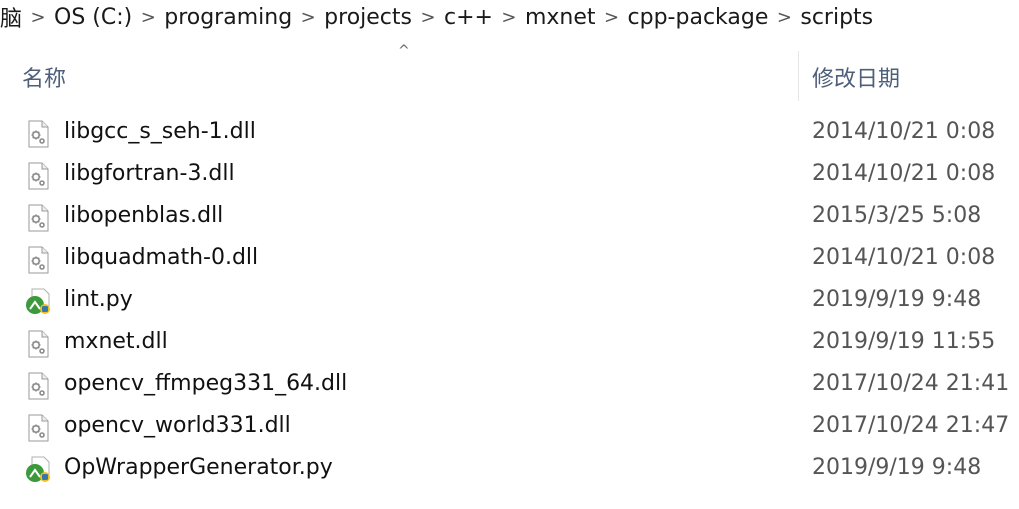 The height and width of the screenshot is (509, 1019). Describe the element at coordinates (44, 77) in the screenshot. I see `column-header-name: 名称` at that location.